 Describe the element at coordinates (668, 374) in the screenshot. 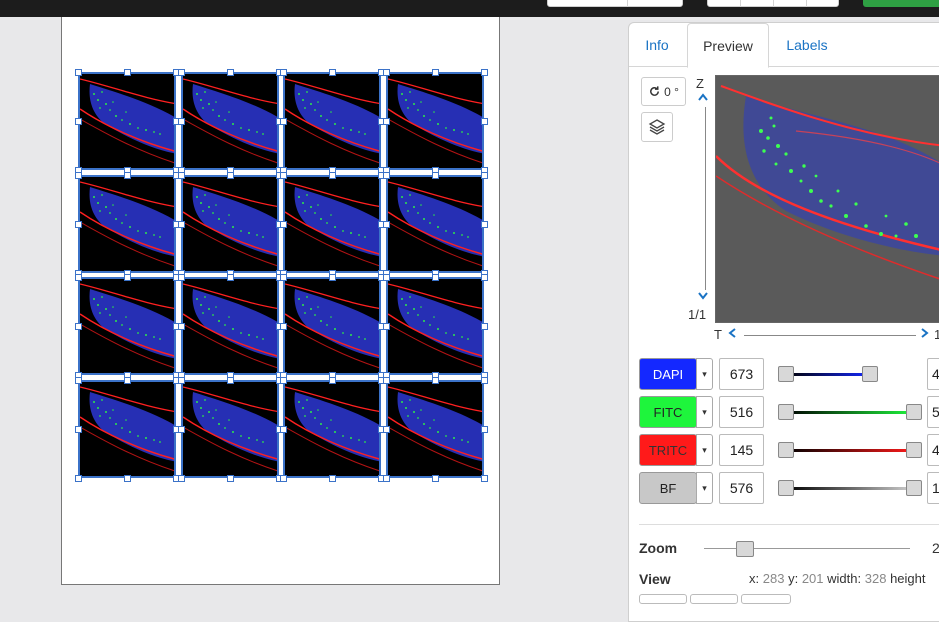

I see `channel-toggle-dapi: DAPI` at that location.